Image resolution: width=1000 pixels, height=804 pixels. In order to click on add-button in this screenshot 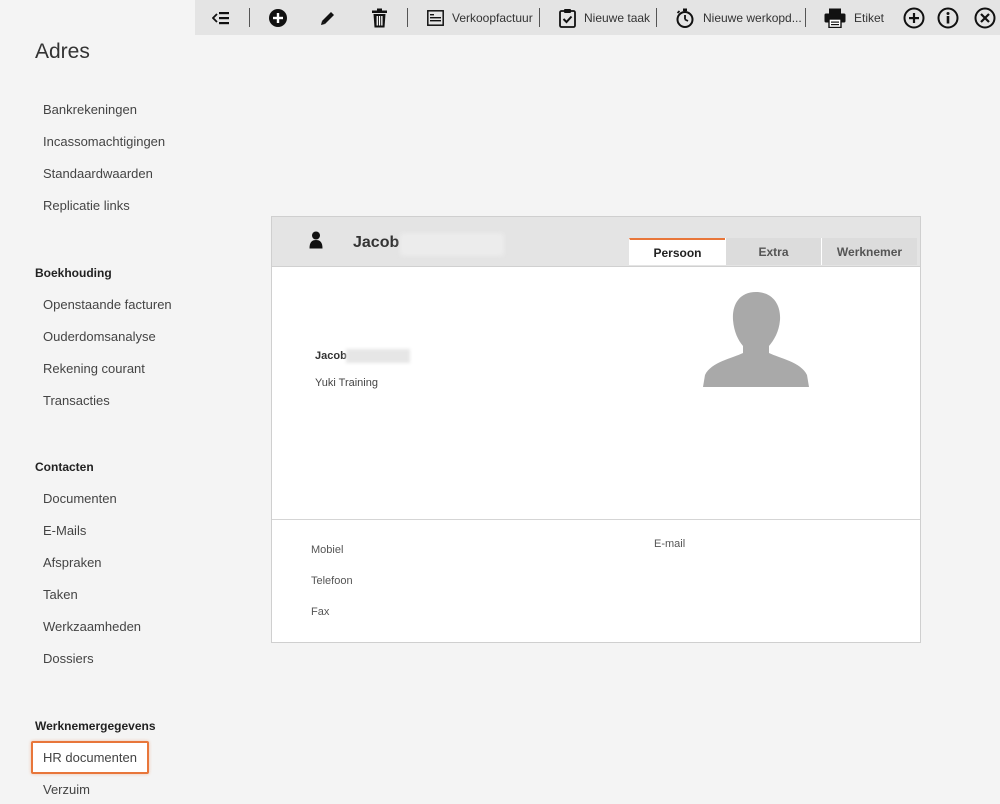, I will do `click(278, 17)`.